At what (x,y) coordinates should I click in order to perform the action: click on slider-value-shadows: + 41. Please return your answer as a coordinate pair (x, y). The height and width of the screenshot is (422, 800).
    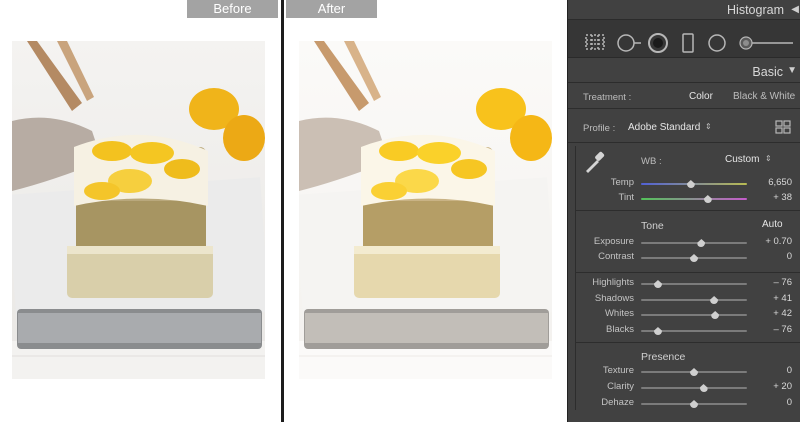
    Looking at the image, I should click on (782, 298).